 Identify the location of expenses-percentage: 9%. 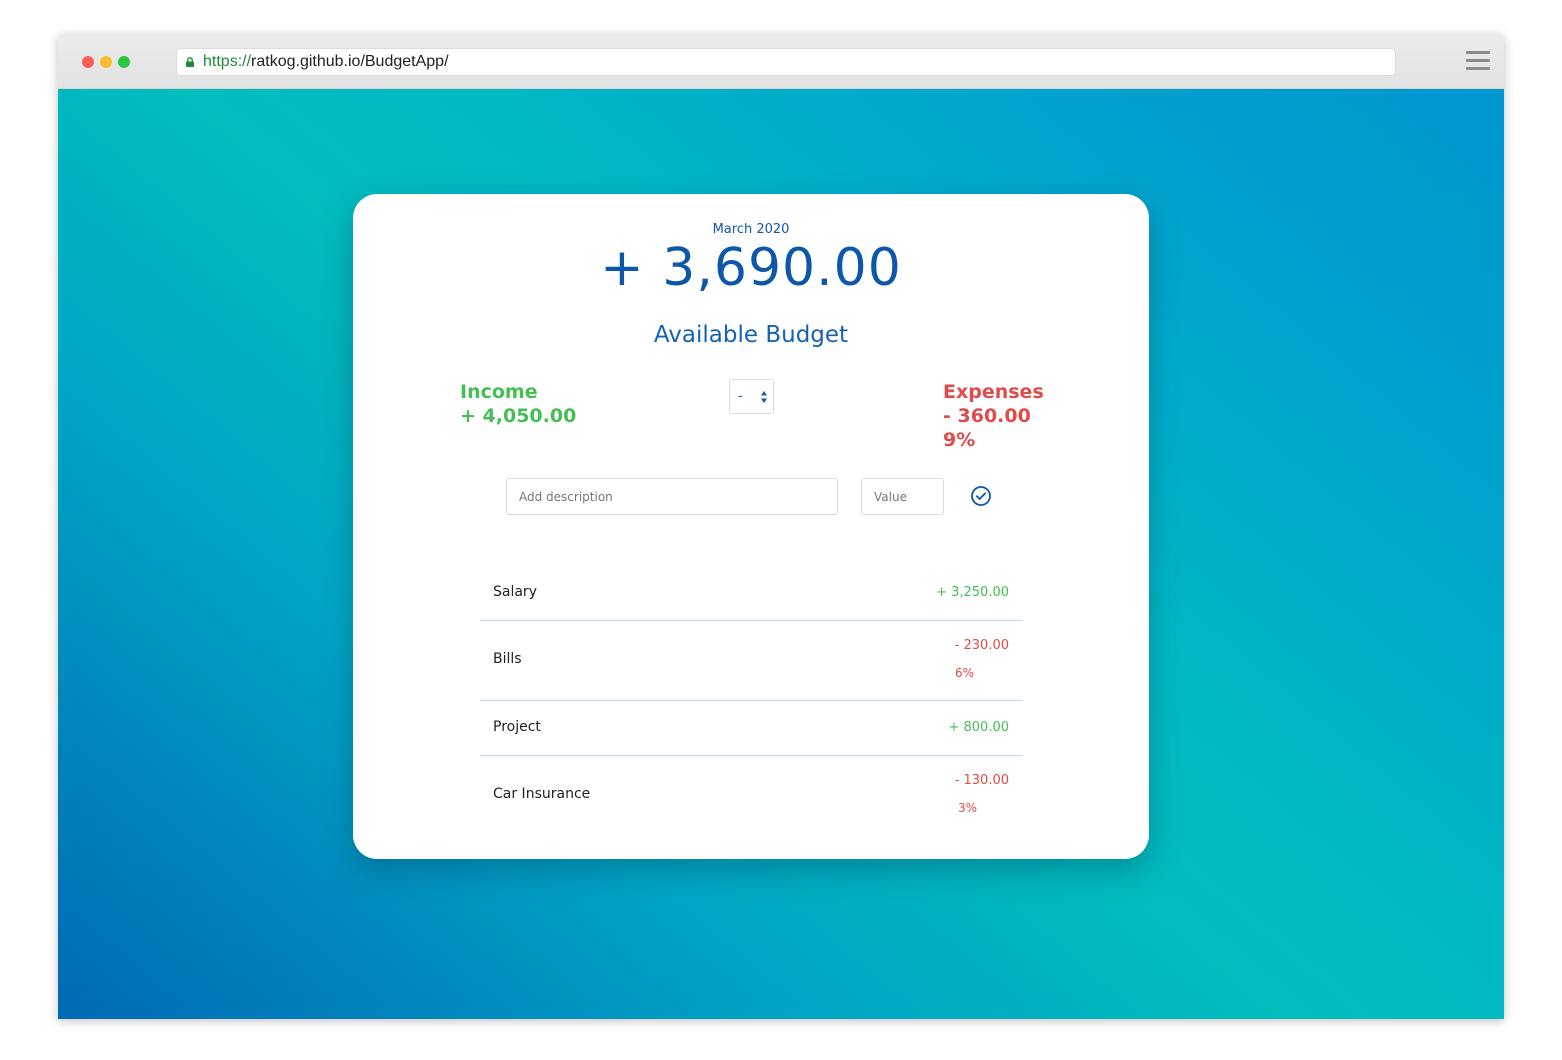
(959, 440).